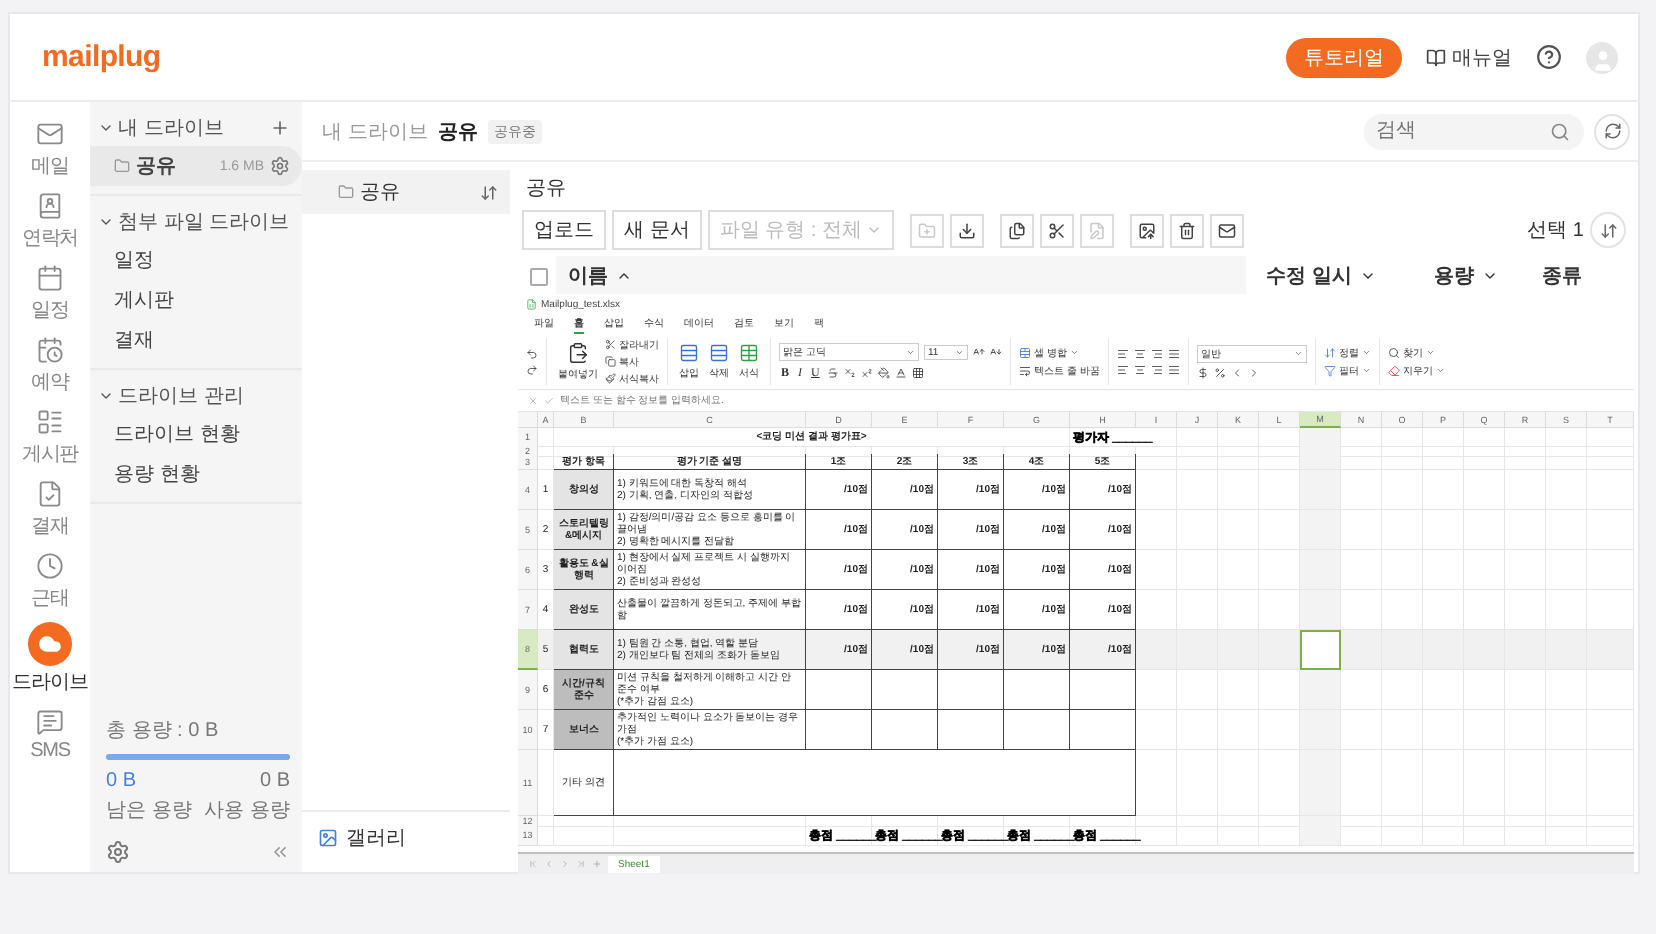 Image resolution: width=1656 pixels, height=934 pixels. Describe the element at coordinates (578, 353) in the screenshot. I see `clipboard-icon` at that location.